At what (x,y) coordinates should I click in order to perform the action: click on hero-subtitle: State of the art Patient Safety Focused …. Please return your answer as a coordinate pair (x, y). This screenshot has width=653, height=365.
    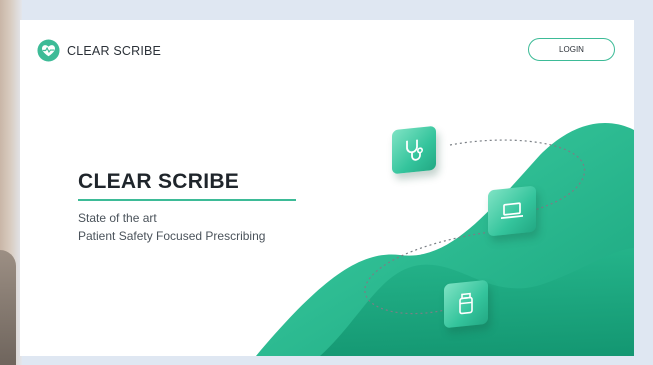
    Looking at the image, I should click on (171, 227).